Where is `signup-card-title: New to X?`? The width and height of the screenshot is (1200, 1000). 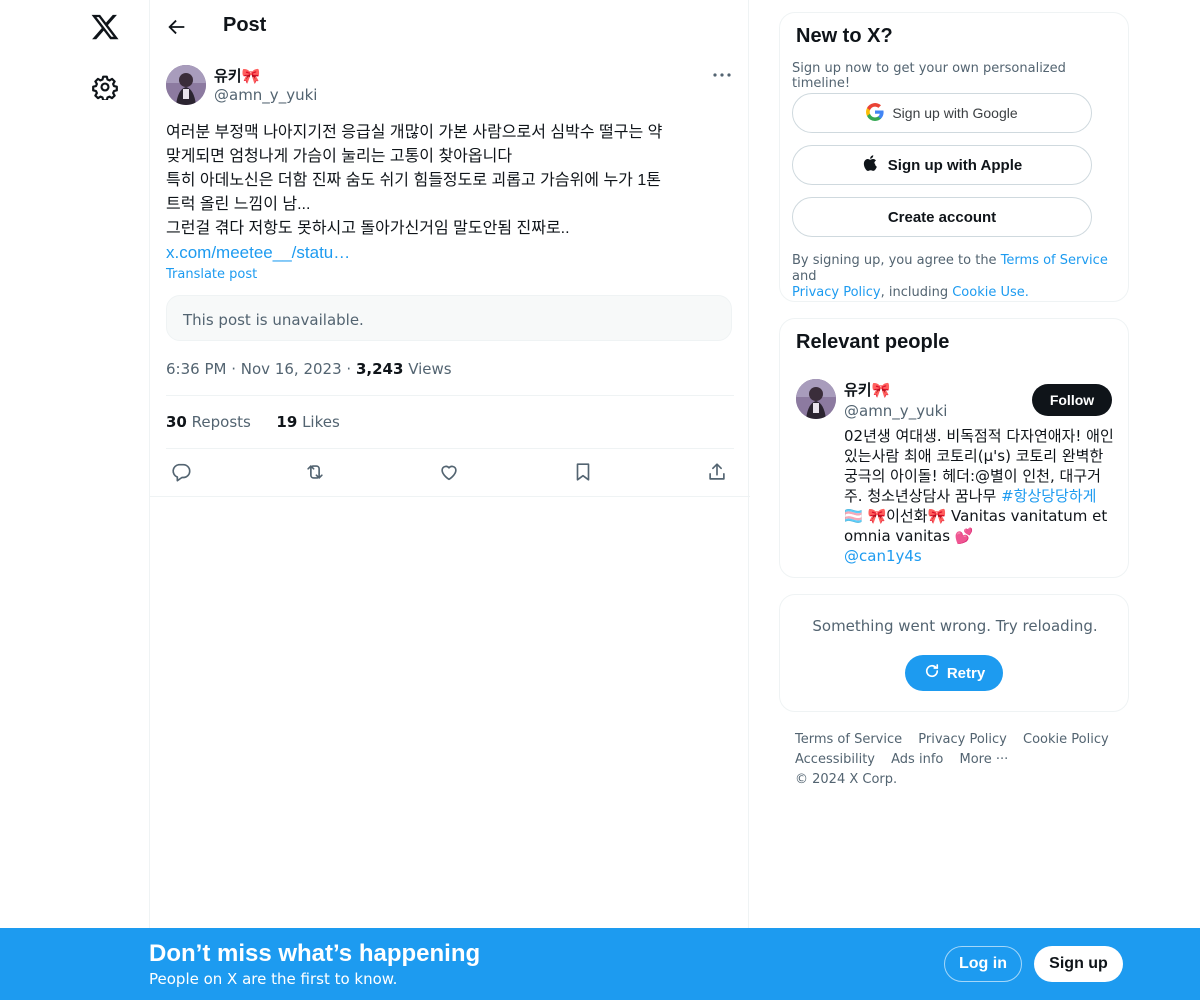
signup-card-title: New to X? is located at coordinates (844, 36).